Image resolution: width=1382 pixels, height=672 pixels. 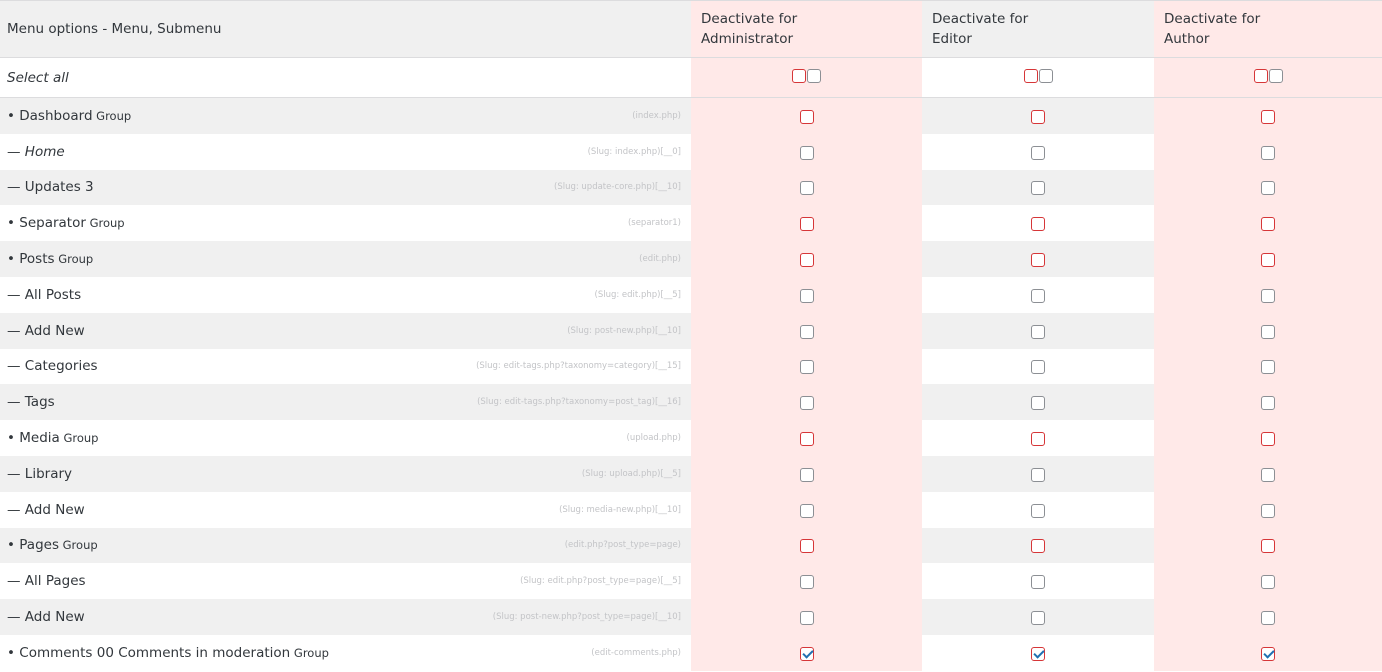 What do you see at coordinates (653, 438) in the screenshot?
I see `menu-item-slug: (upload.php)` at bounding box center [653, 438].